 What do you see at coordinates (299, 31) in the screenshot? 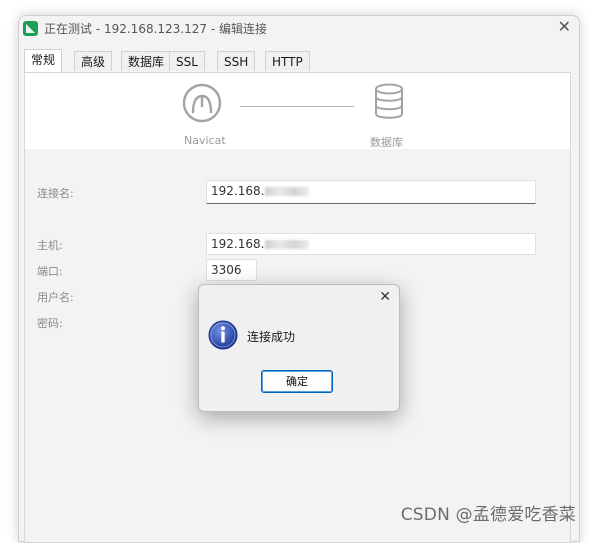
I see `title-bar: 正在测试 - 192.168.123.127 - 编辑连接 ✕` at bounding box center [299, 31].